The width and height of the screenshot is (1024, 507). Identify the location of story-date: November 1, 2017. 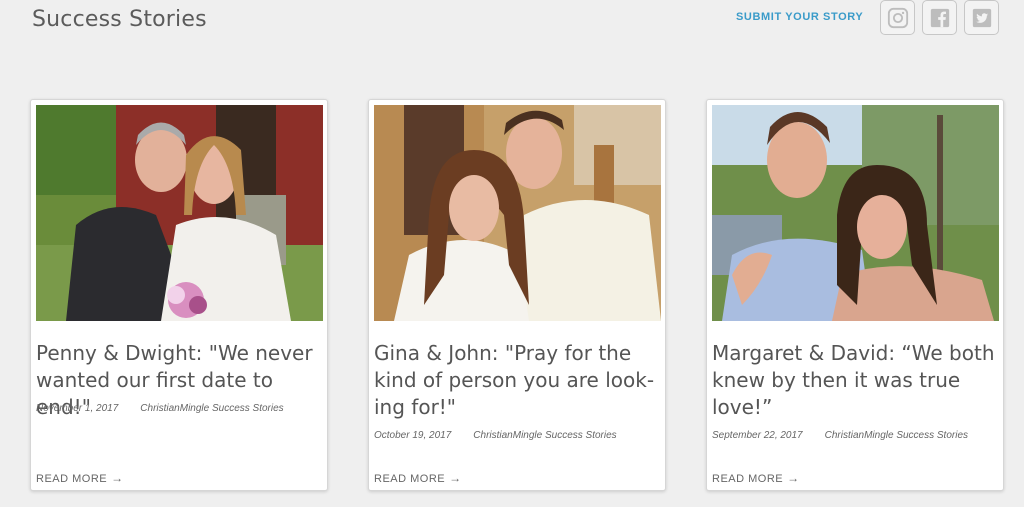
(77, 408).